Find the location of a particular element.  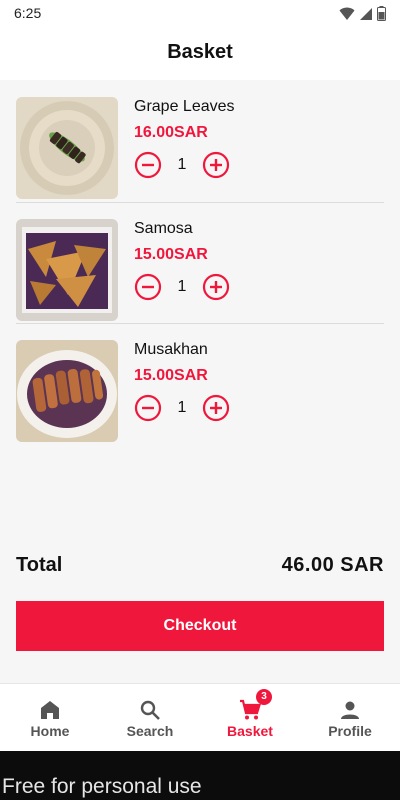

watermark-bar: Free for personal use is located at coordinates (200, 775).